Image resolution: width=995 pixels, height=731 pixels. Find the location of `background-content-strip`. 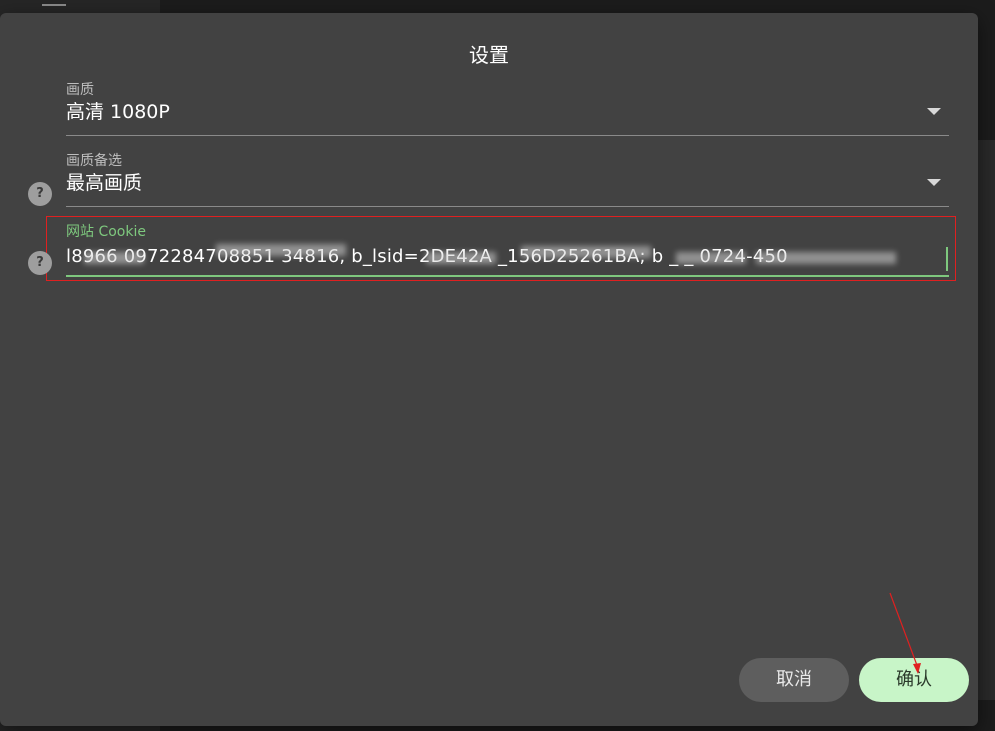

background-content-strip is located at coordinates (986, 420).